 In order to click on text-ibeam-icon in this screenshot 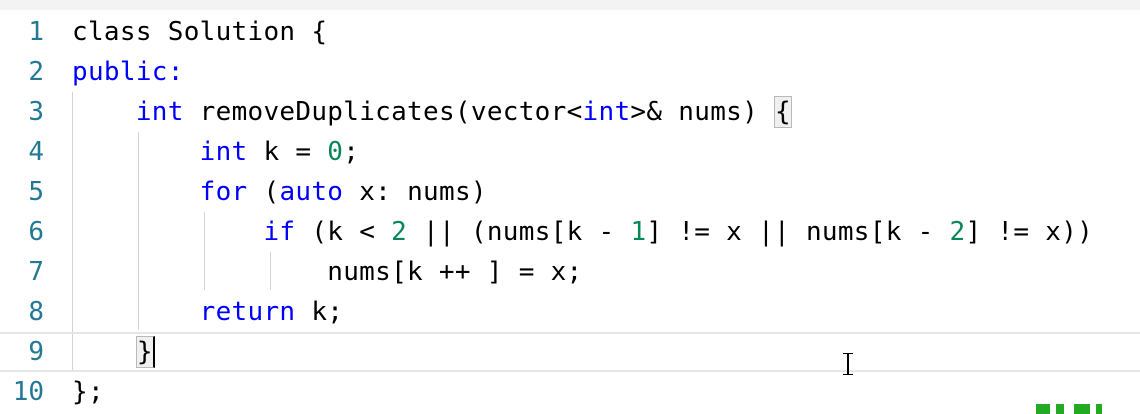, I will do `click(848, 364)`.